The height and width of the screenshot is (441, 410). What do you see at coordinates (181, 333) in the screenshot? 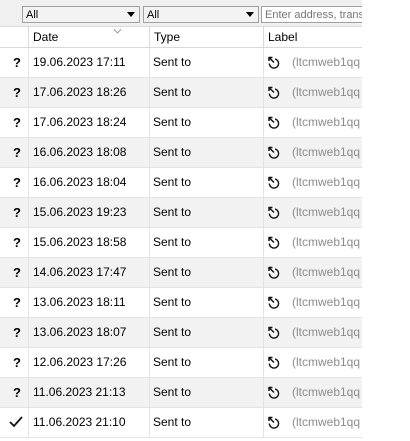
I see `table-row: ? 13.06.2023 18:07 Sent to (ltcmweb1qq` at bounding box center [181, 333].